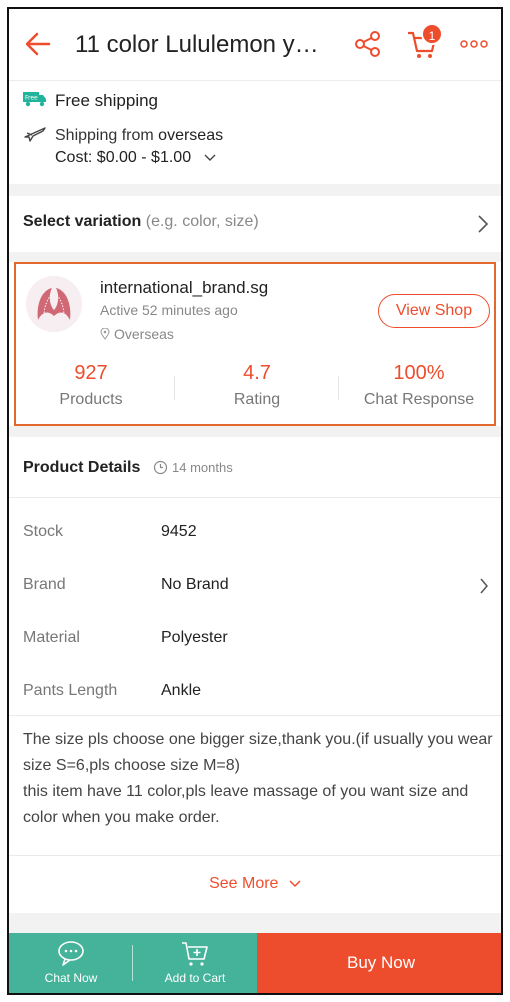 The image size is (510, 1002). Describe the element at coordinates (38, 44) in the screenshot. I see `back-arrow-icon` at that location.